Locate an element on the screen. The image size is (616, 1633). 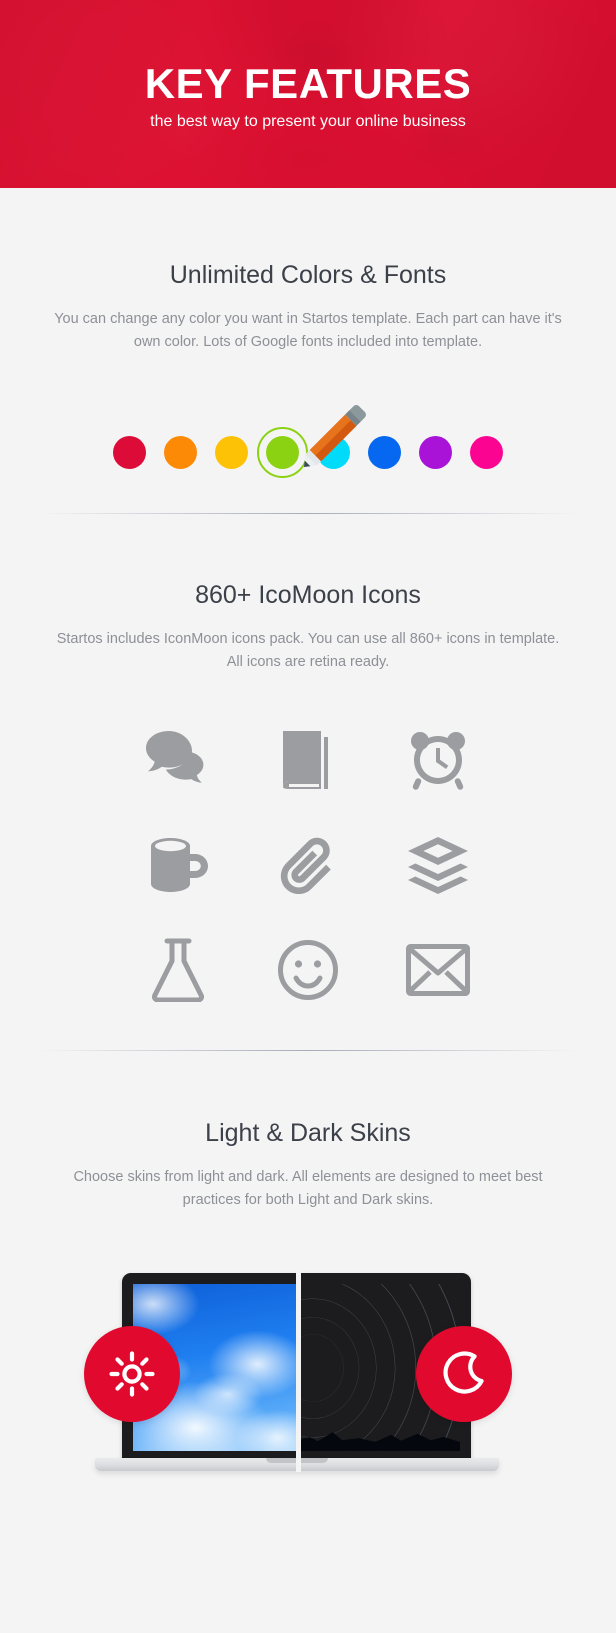
coffee-mug-icon is located at coordinates (179, 864).